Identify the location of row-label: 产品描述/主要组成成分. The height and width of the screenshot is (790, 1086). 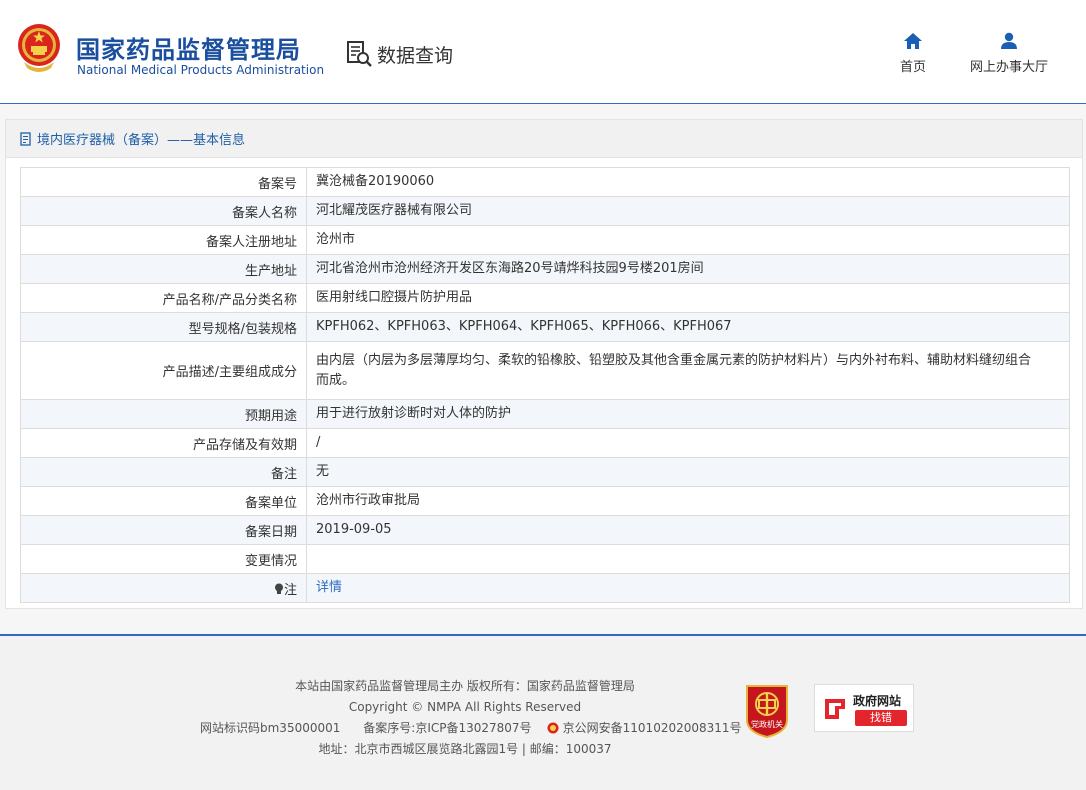
(163, 370).